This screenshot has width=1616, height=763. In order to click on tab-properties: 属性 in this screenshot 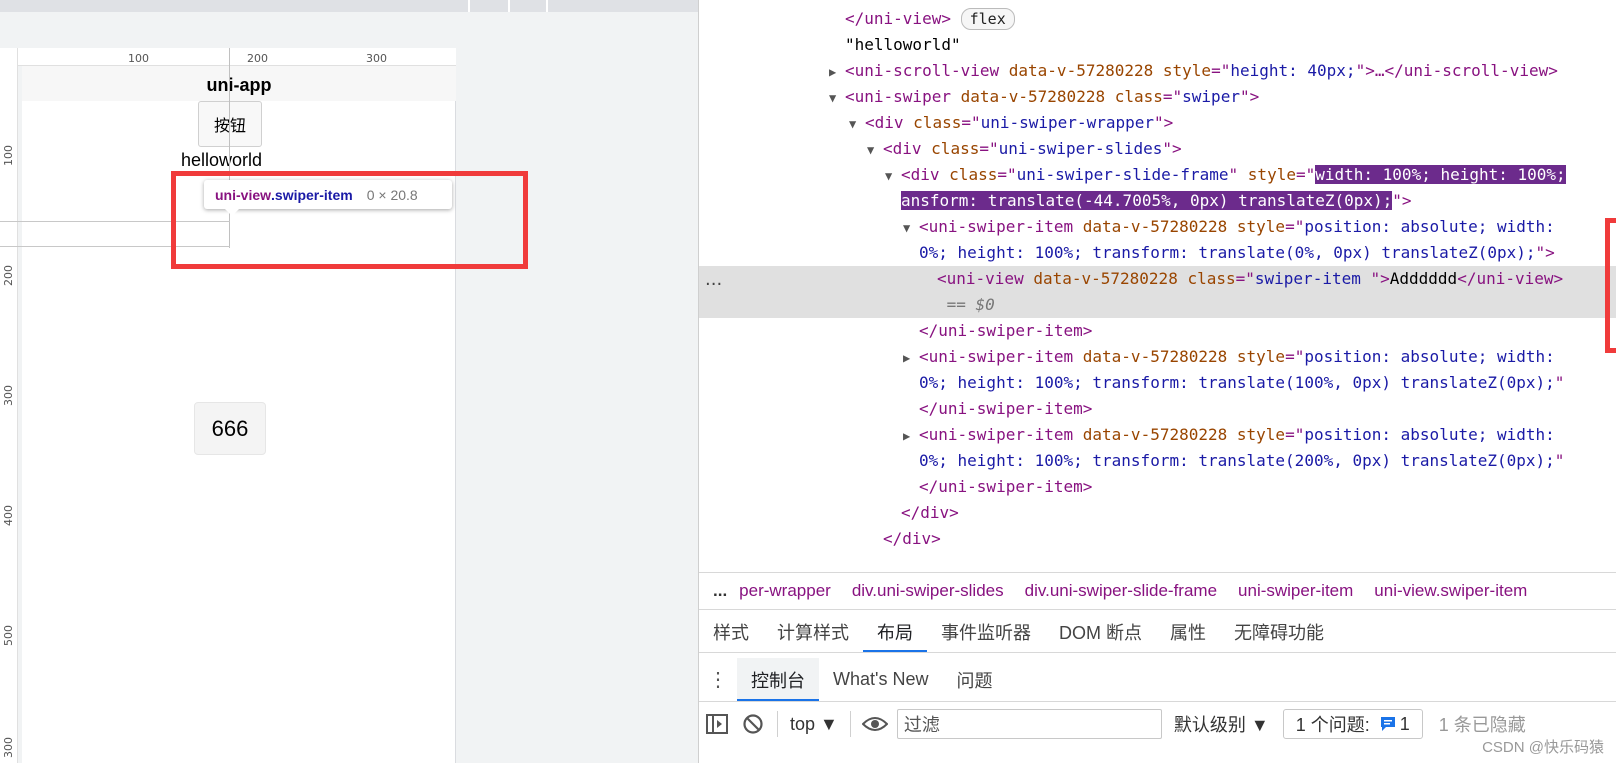, I will do `click(1188, 631)`.